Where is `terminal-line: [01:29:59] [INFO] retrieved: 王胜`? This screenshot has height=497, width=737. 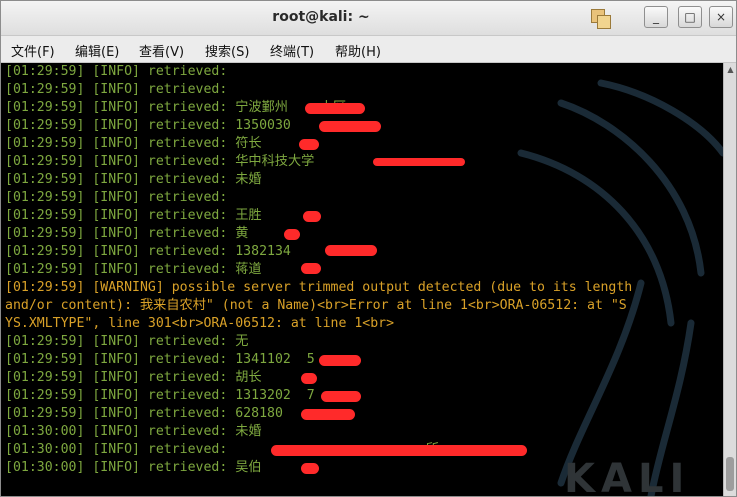
terminal-line: [01:29:59] [INFO] retrieved: 王胜 is located at coordinates (133, 215).